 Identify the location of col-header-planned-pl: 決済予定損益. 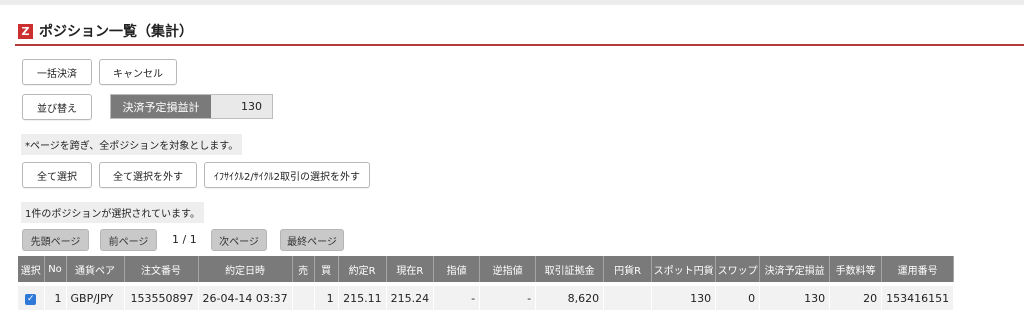
(795, 270).